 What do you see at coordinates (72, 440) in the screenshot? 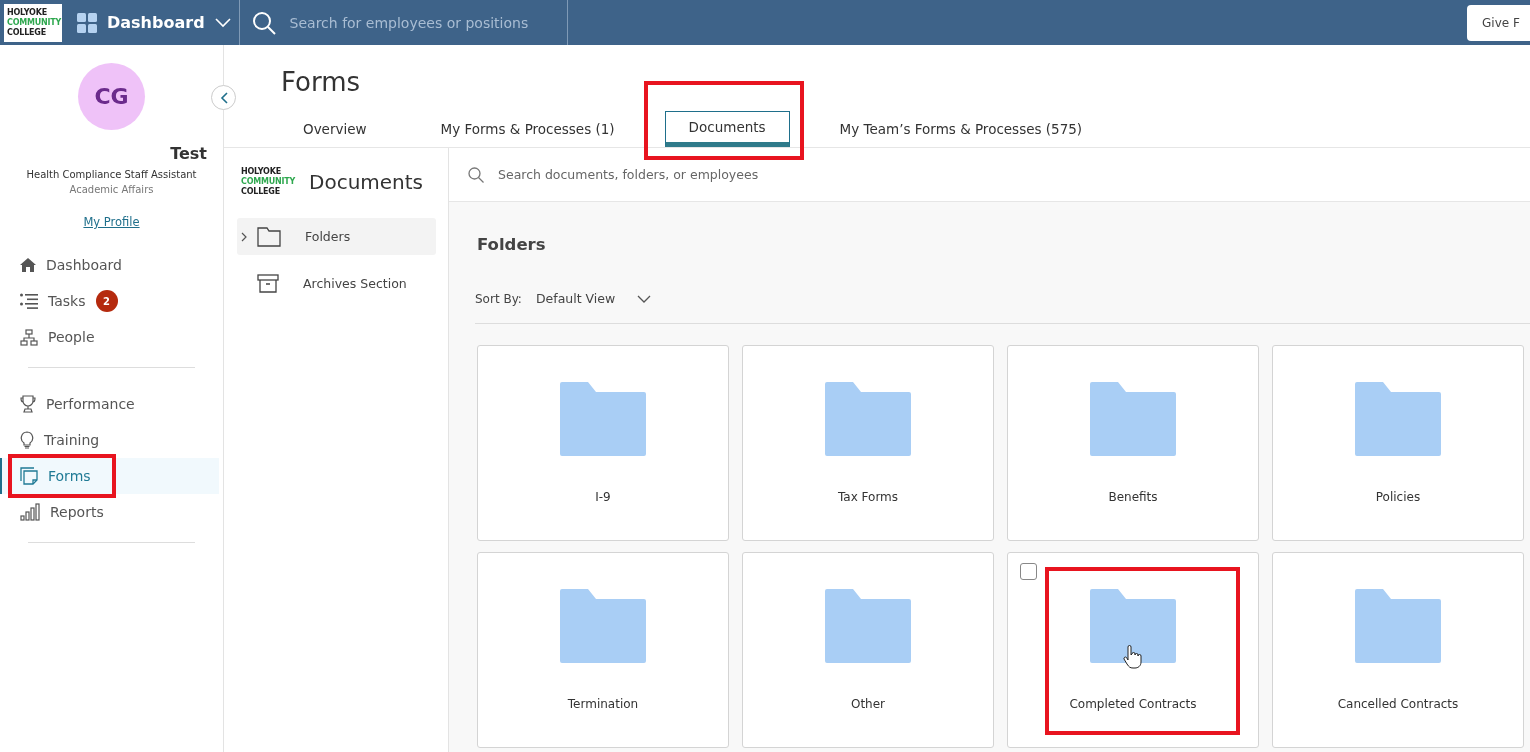
I see `nav-label: Training` at bounding box center [72, 440].